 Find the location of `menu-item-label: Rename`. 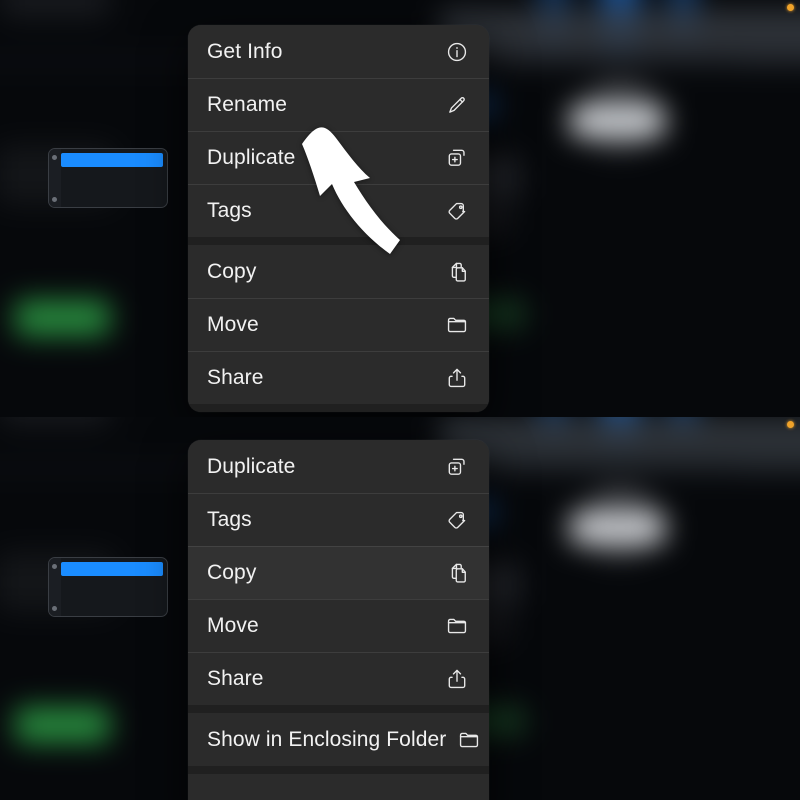

menu-item-label: Rename is located at coordinates (247, 104).